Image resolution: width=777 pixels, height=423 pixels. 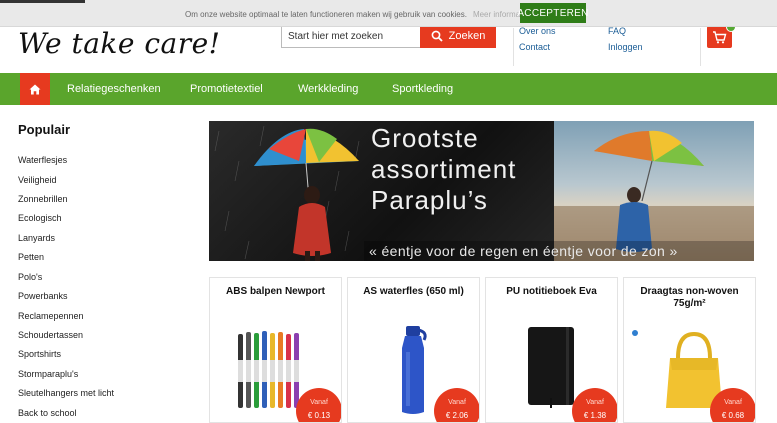 I want to click on sidebar-item-veiligheid: Veiligheid, so click(x=37, y=180).